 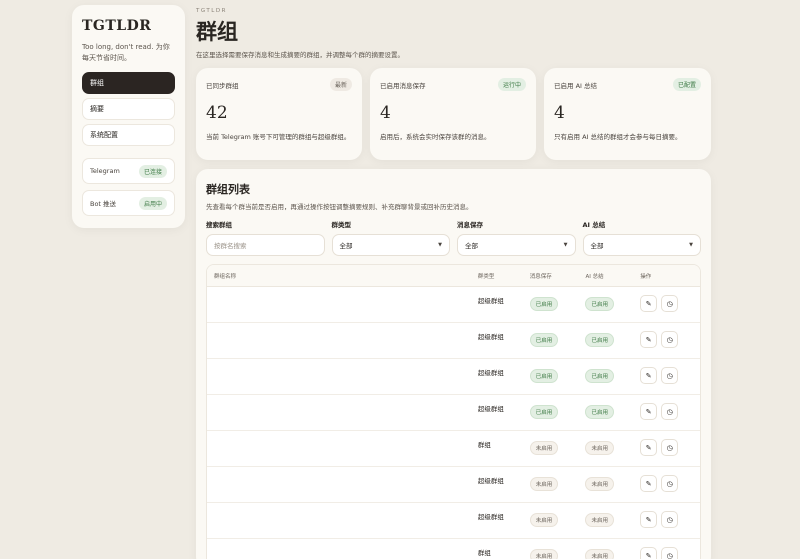 I want to click on column-header-ai: AI 总结, so click(x=594, y=276).